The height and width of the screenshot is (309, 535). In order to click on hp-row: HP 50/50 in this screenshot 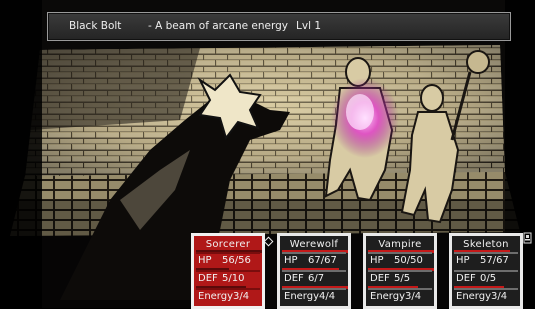, I will do `click(400, 259)`.